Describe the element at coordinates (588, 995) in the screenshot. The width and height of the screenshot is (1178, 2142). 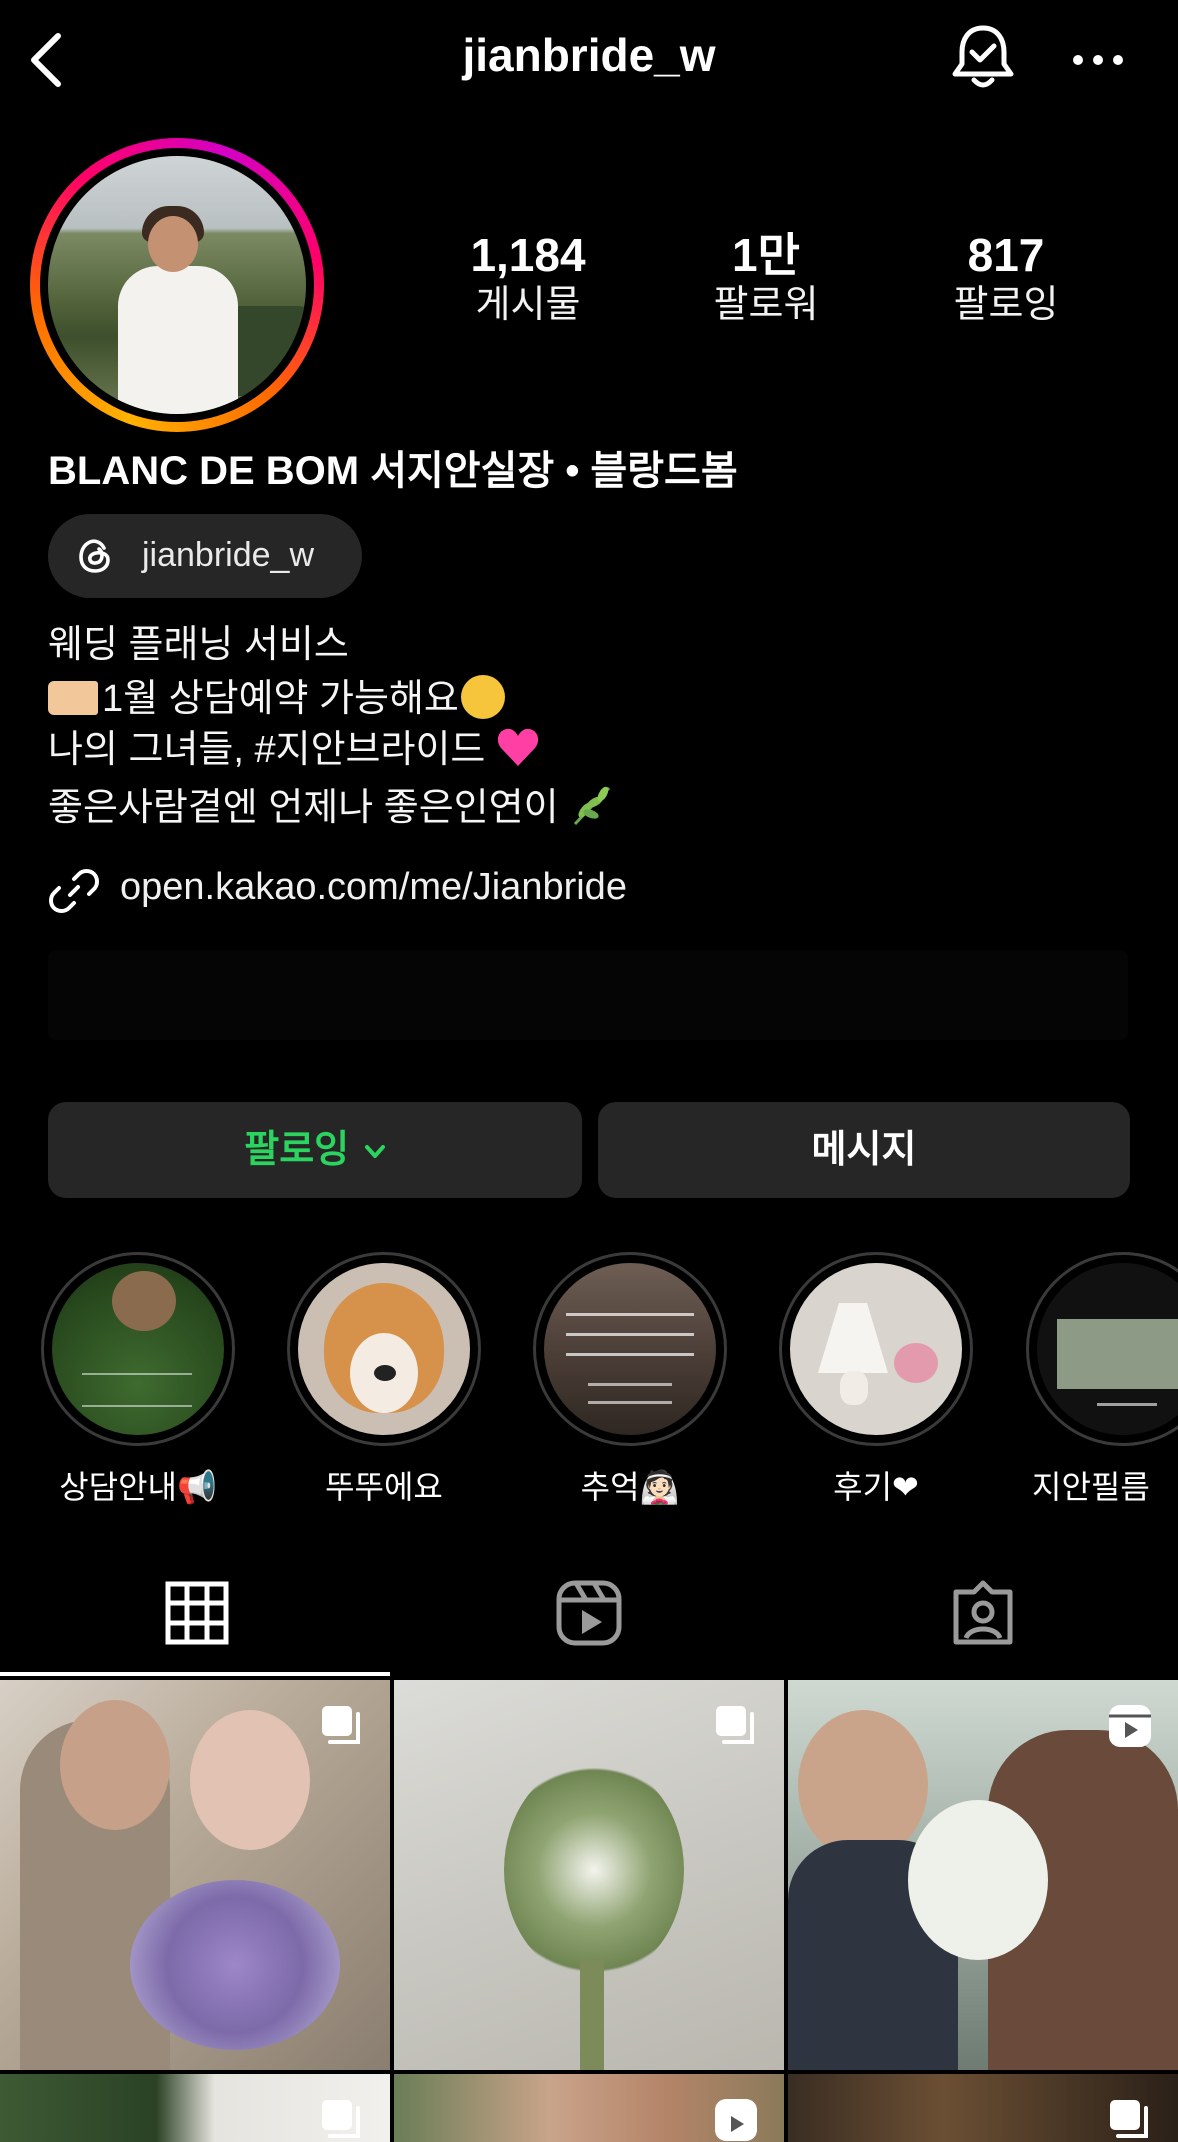
I see `blurred-region` at that location.